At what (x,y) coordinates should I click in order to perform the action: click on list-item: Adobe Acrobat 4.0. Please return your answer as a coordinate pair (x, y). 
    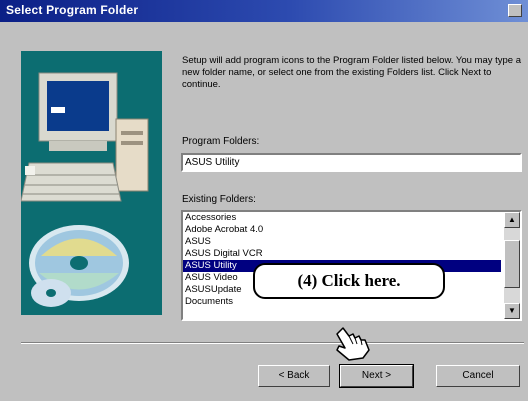
    Looking at the image, I should click on (342, 230).